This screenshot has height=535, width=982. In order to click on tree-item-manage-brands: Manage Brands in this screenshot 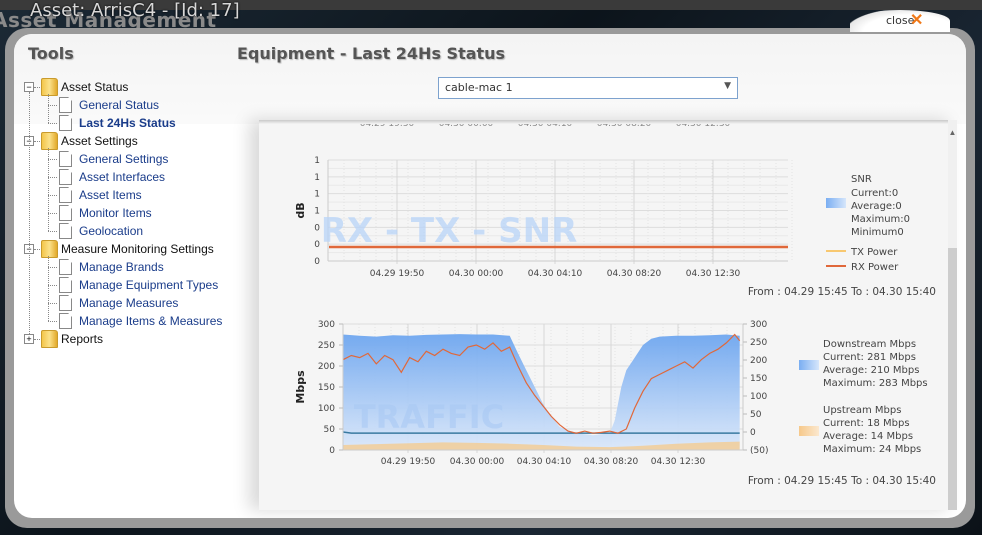, I will do `click(134, 267)`.